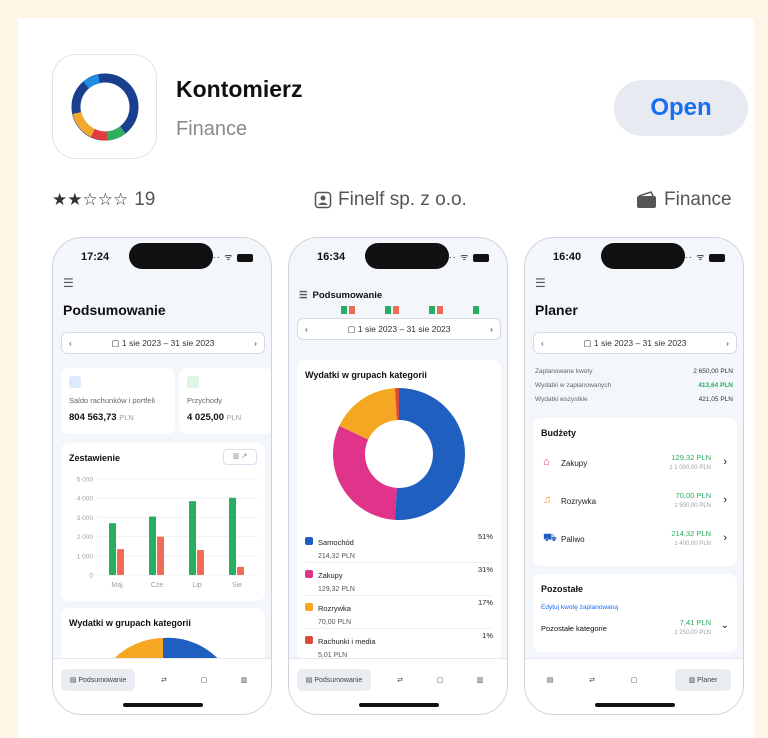 The width and height of the screenshot is (768, 738). Describe the element at coordinates (634, 371) in the screenshot. I see `planned-amount-row: Zaplanowane kwoty 2 650,00 PLN` at that location.